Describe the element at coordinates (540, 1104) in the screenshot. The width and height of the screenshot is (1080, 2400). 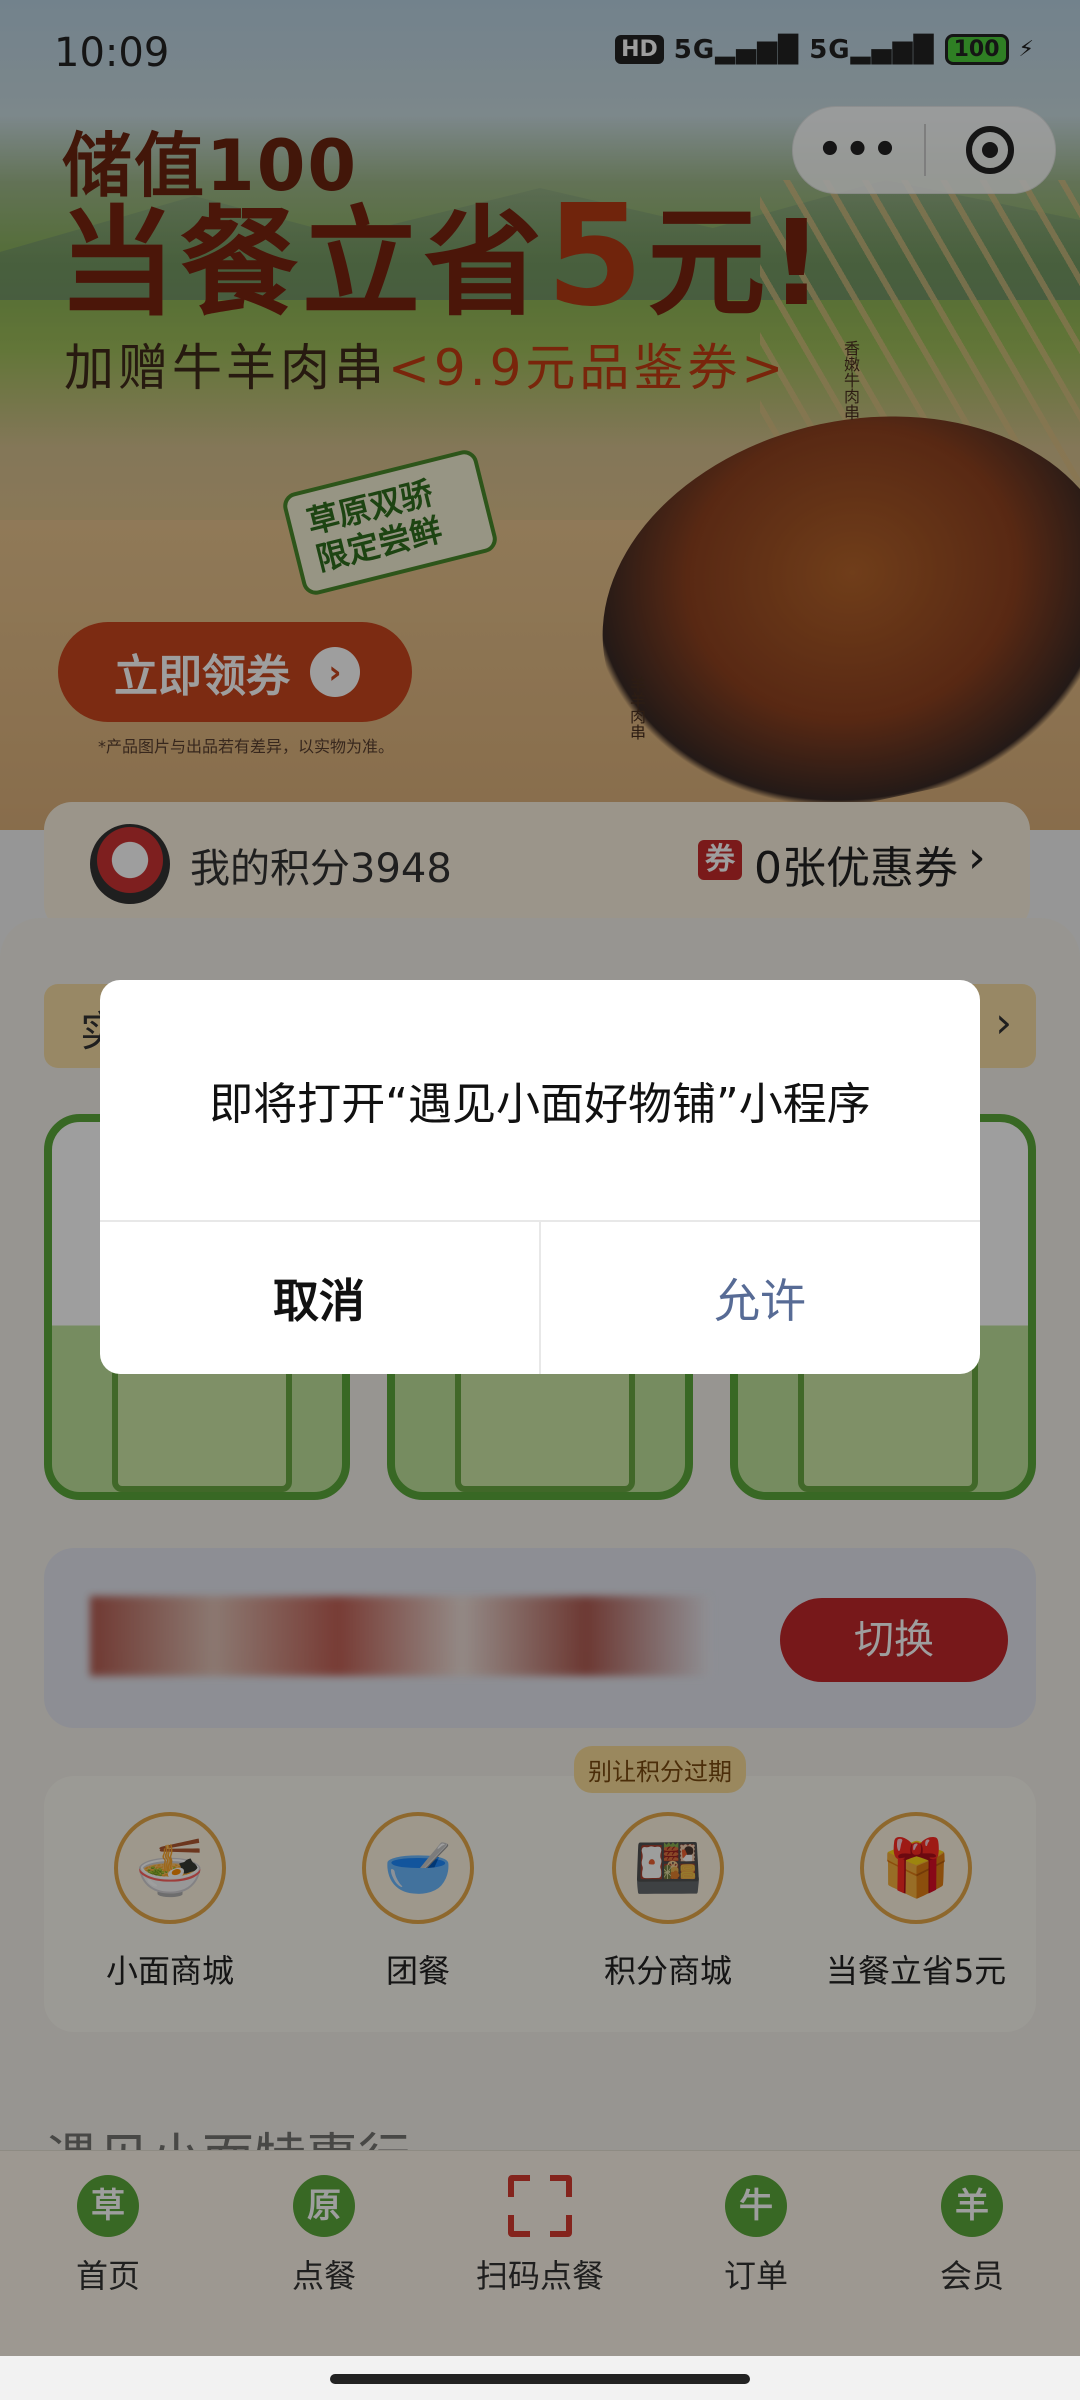
I see `dialog-message: 即将打开“遇见小面好物铺”小程序` at that location.